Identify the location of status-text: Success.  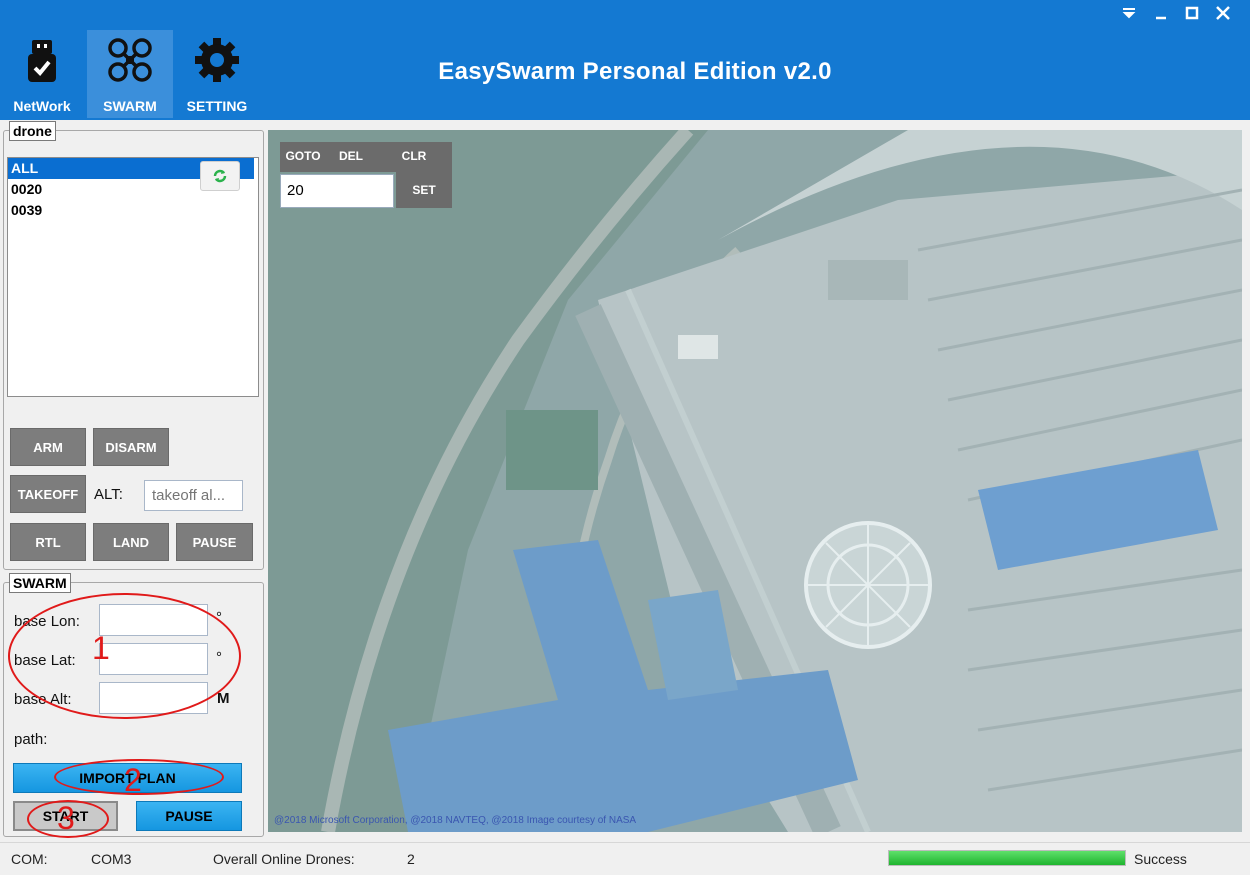
(1160, 859).